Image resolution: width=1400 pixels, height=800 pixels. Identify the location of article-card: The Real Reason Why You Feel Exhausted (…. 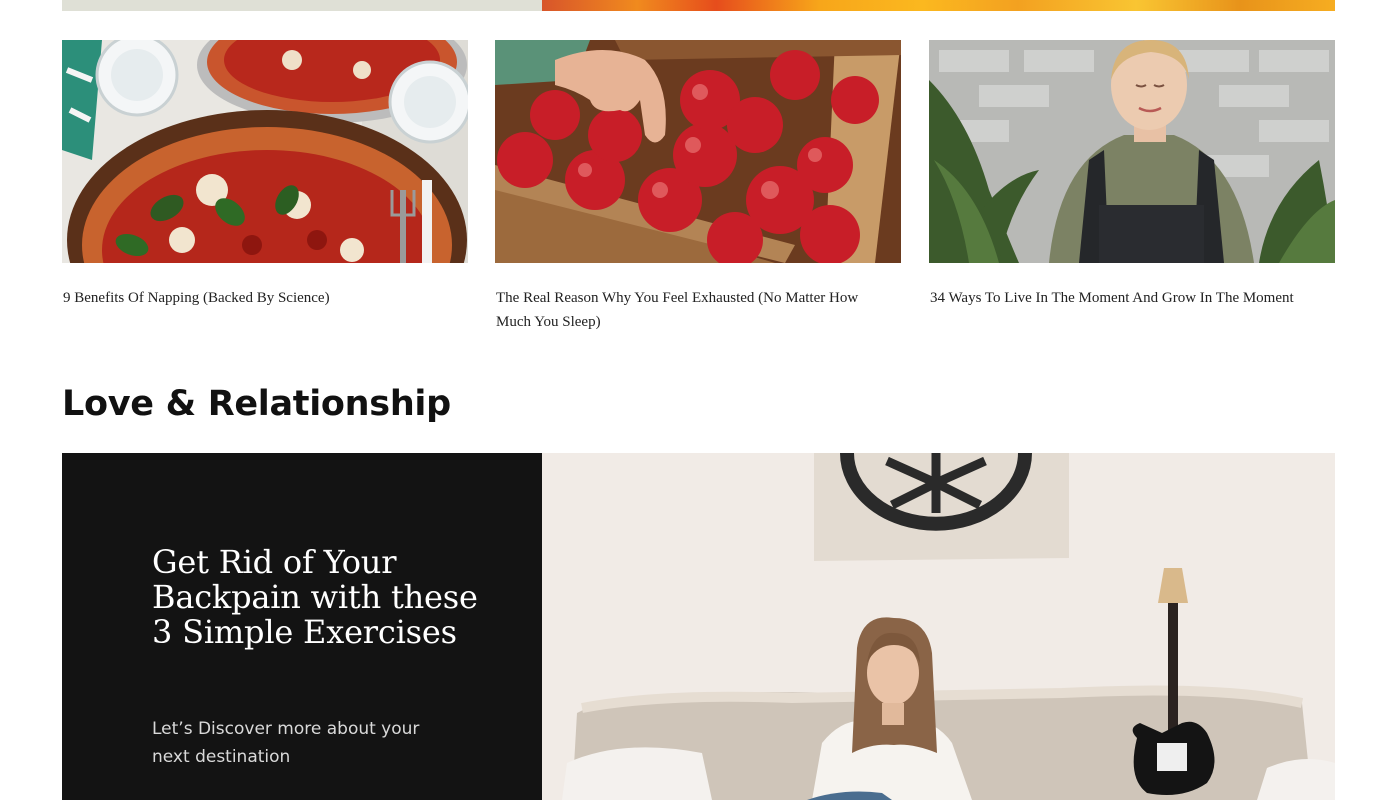
(698, 187).